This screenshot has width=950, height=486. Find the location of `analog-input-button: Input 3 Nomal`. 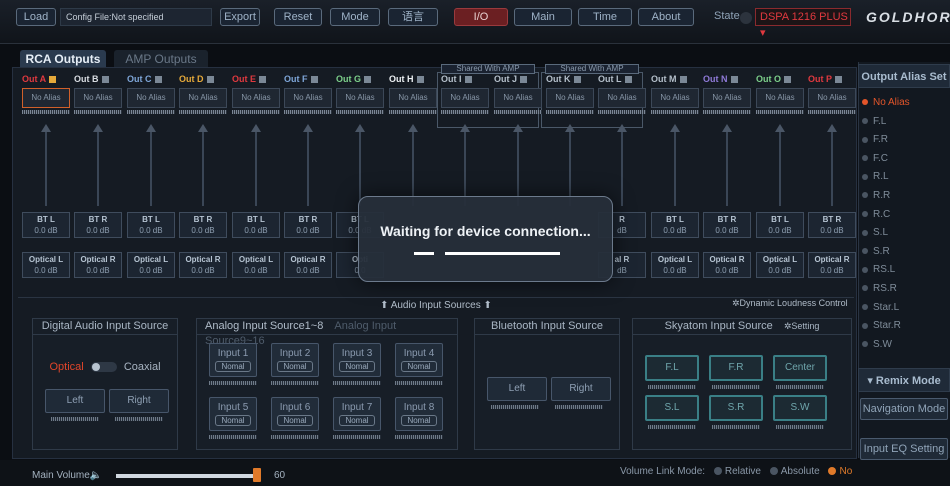

analog-input-button: Input 3 Nomal is located at coordinates (357, 360).